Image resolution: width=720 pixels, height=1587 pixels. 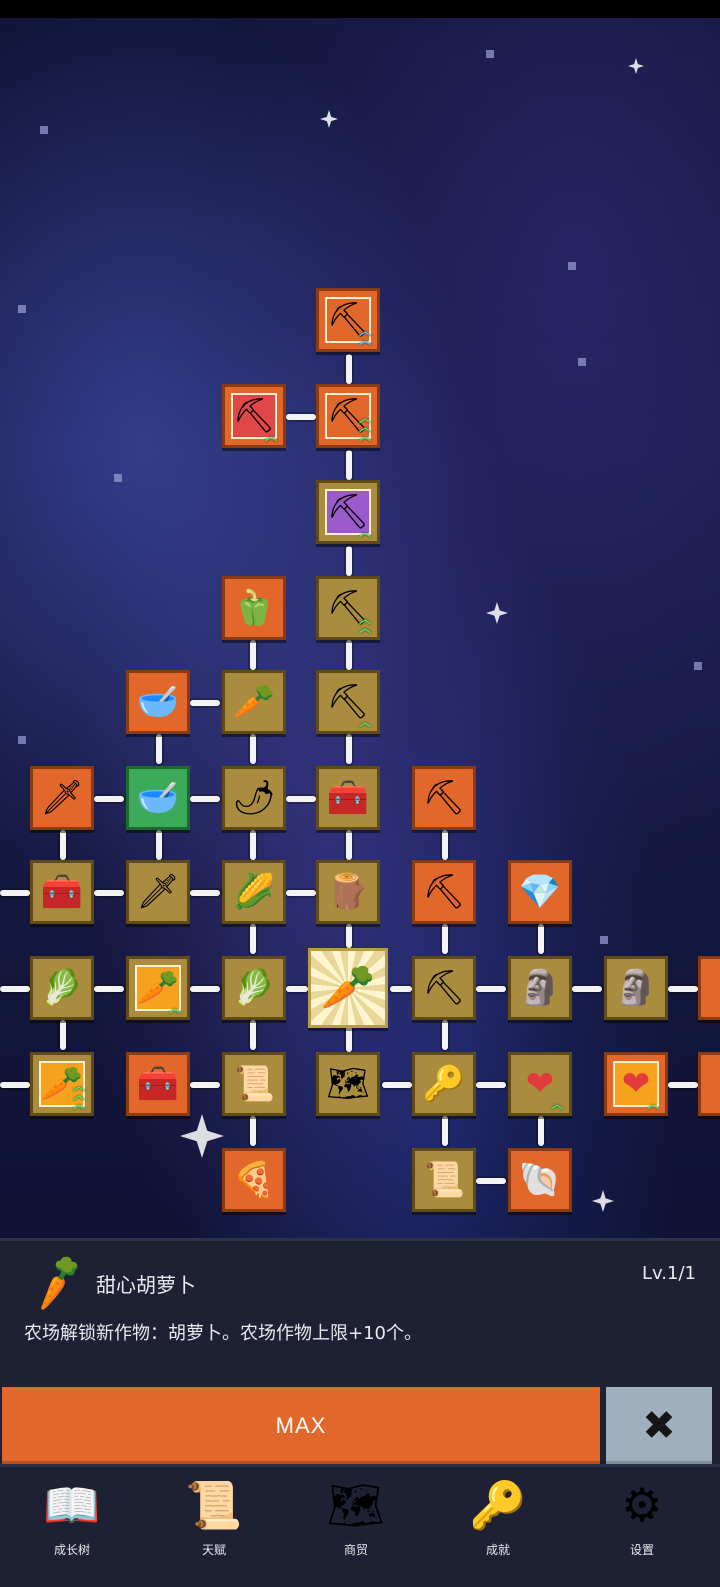 I want to click on chili-icon: 🌶, so click(x=254, y=798).